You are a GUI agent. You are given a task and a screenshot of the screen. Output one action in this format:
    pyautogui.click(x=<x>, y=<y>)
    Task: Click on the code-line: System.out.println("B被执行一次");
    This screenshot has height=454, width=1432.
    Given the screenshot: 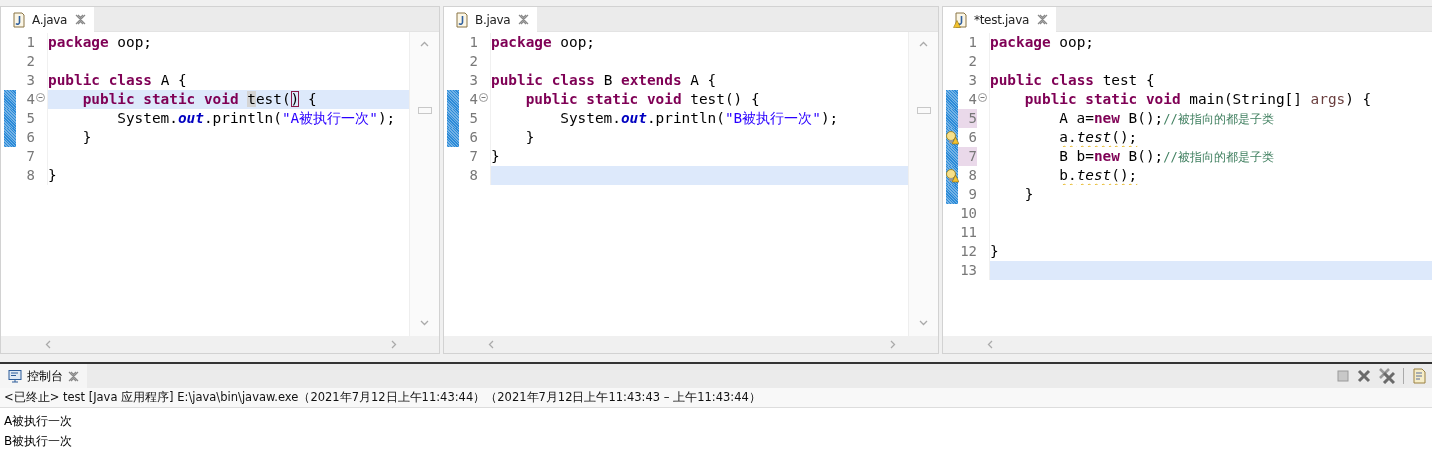 What is the action you would take?
    pyautogui.click(x=699, y=118)
    